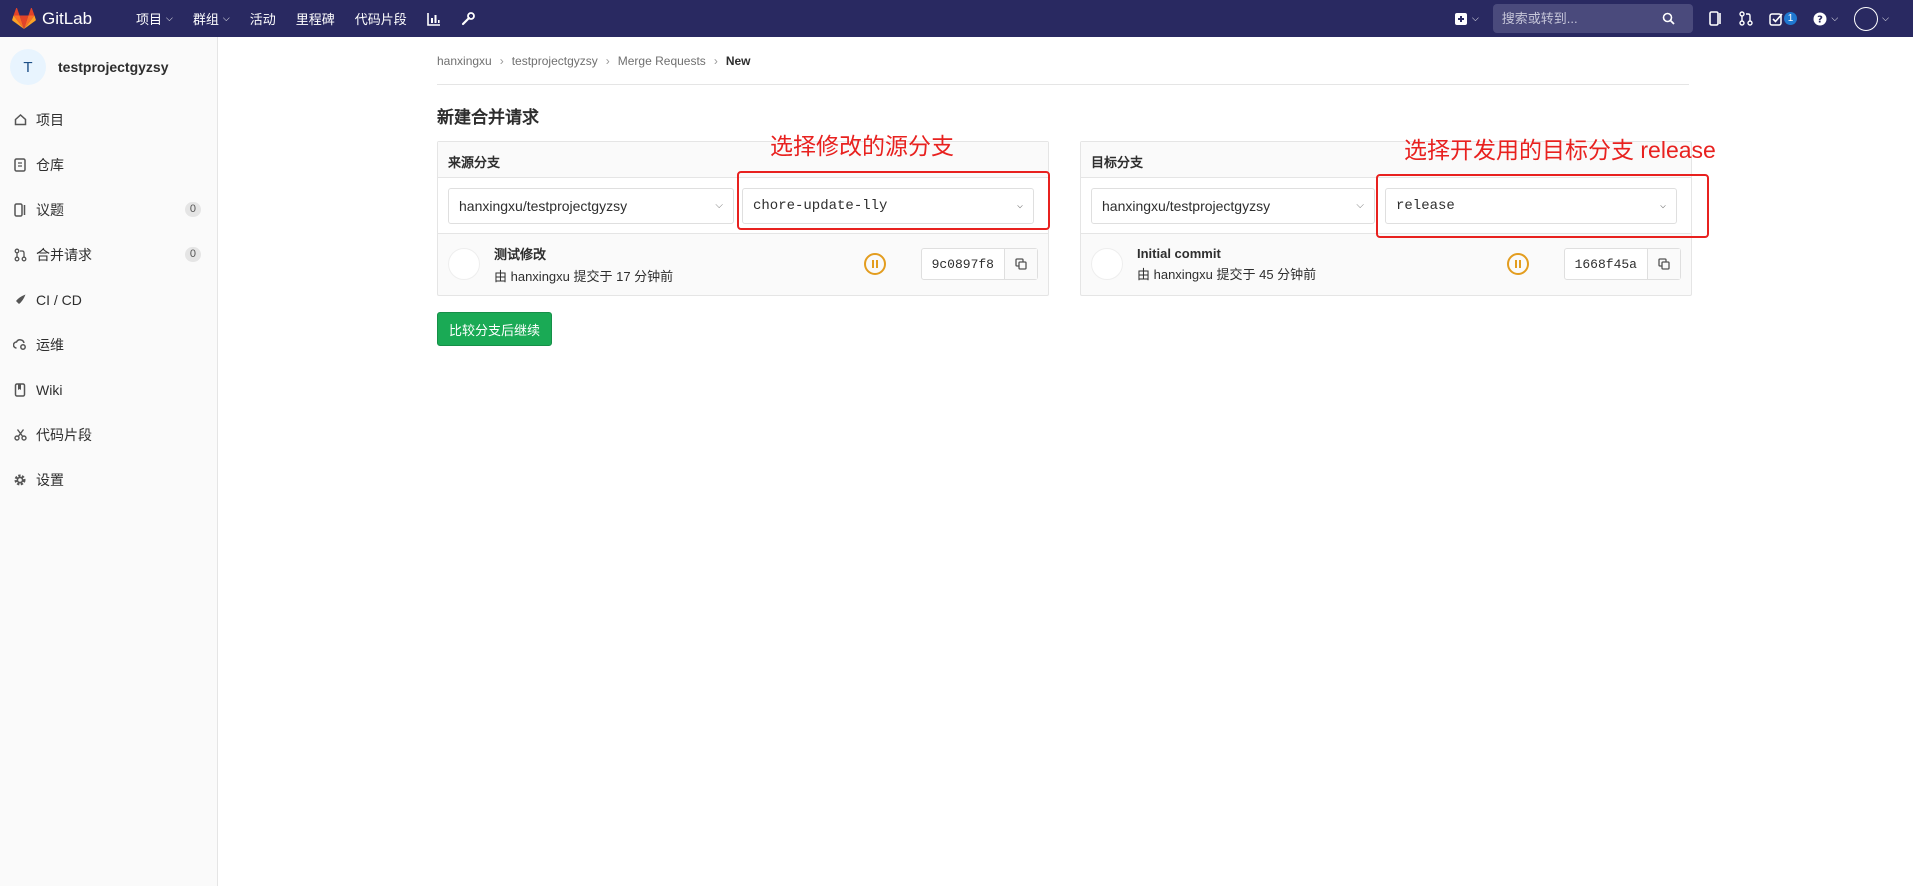  Describe the element at coordinates (20, 389) in the screenshot. I see `book-icon` at that location.